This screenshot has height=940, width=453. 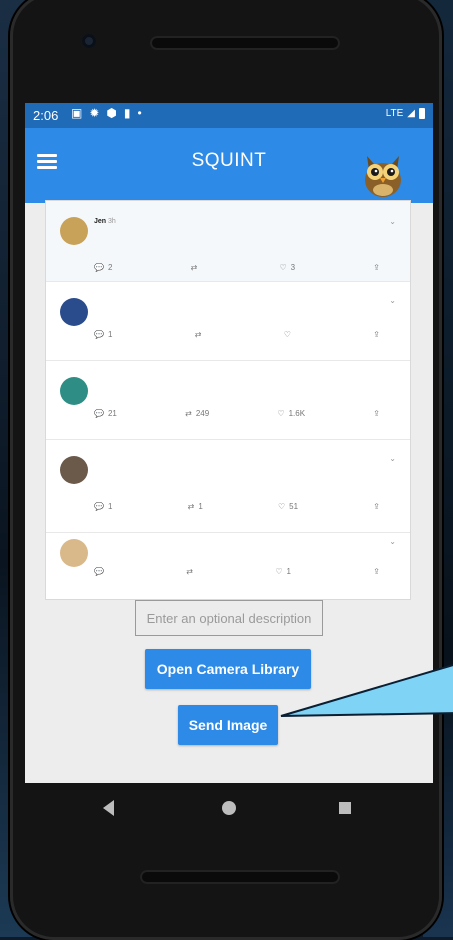 I want to click on tweet-author: Jen 3h, so click(x=105, y=221).